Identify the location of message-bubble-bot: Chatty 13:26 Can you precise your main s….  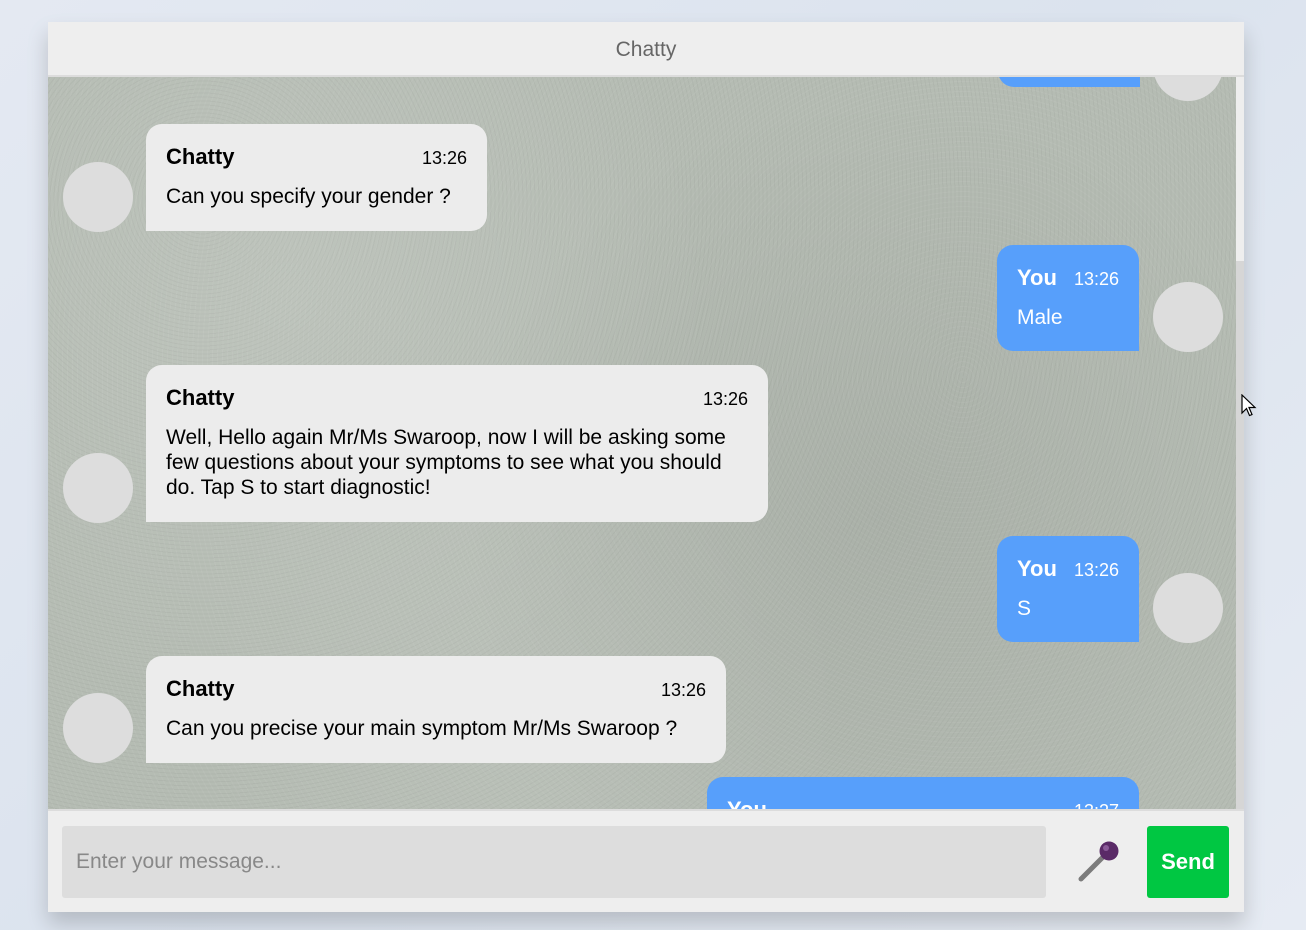
(436, 709).